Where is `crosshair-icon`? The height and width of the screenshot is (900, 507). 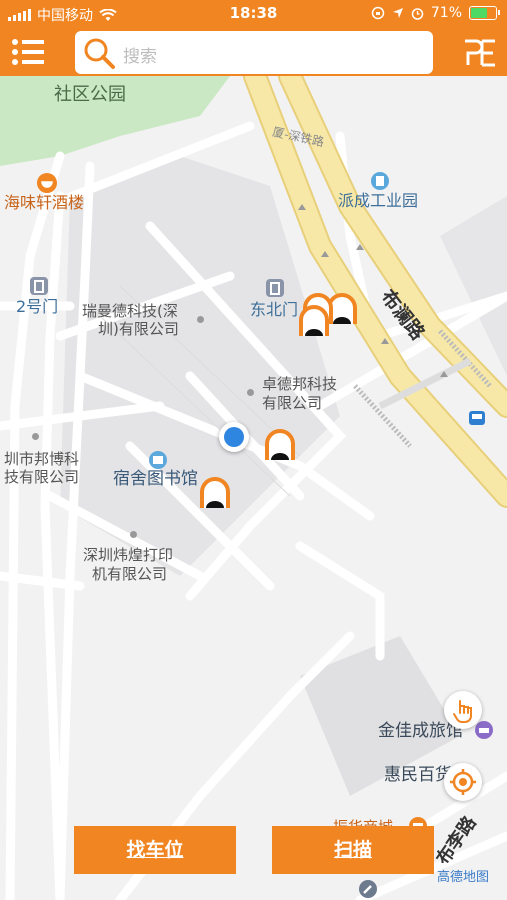
crosshair-icon is located at coordinates (463, 782).